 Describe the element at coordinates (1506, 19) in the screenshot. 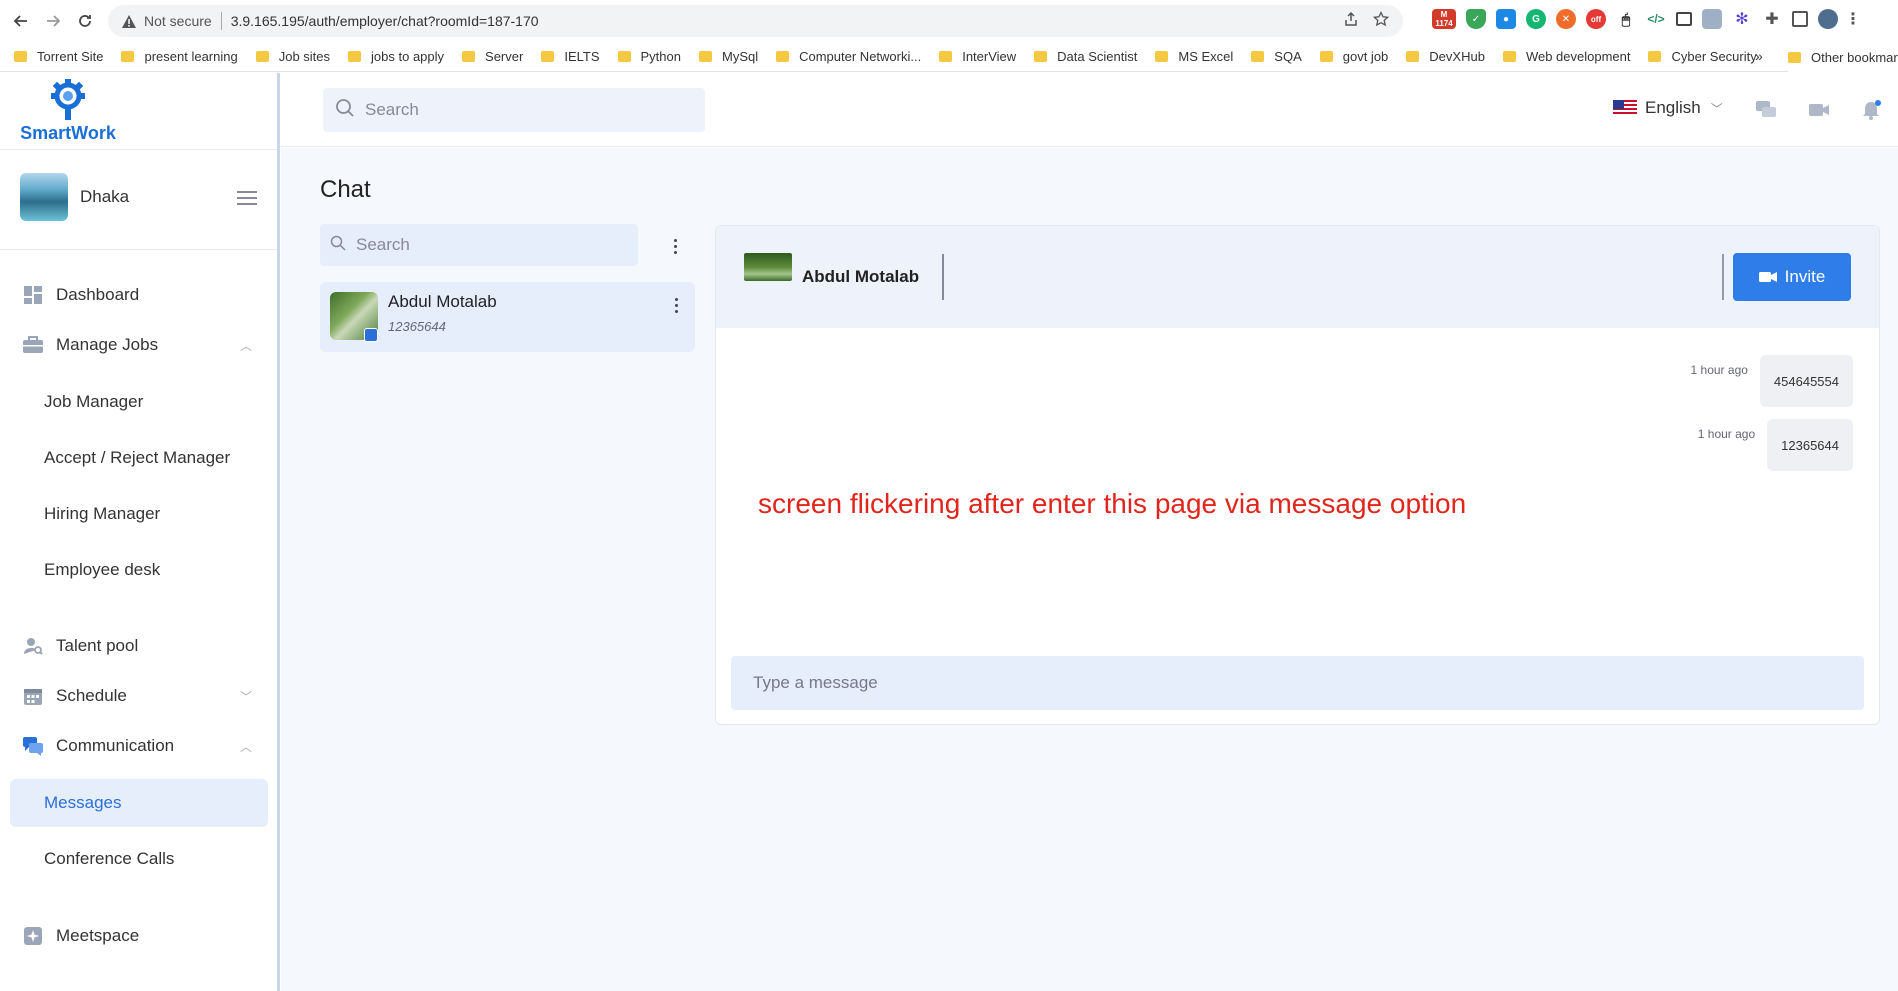

I see `drop-extension-icon: ●` at that location.